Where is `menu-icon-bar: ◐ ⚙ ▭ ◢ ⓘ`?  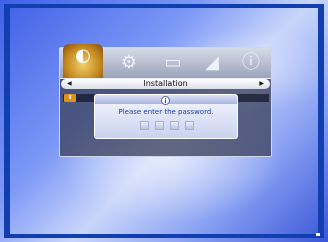
menu-icon-bar: ◐ ⚙ ▭ ◢ ⓘ is located at coordinates (165, 61).